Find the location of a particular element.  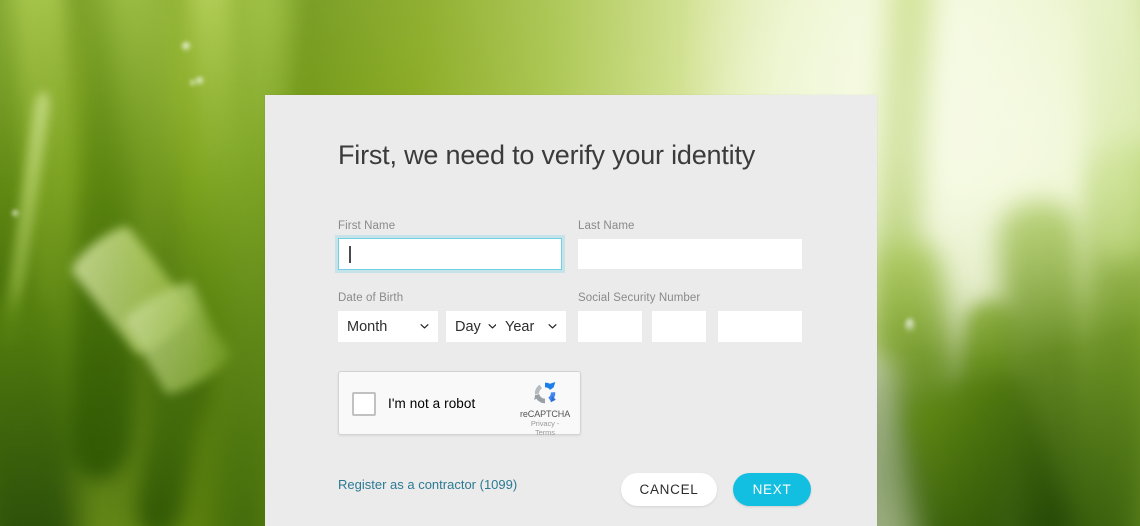

recaptcha-brand-text: reCAPTCHA is located at coordinates (545, 414).